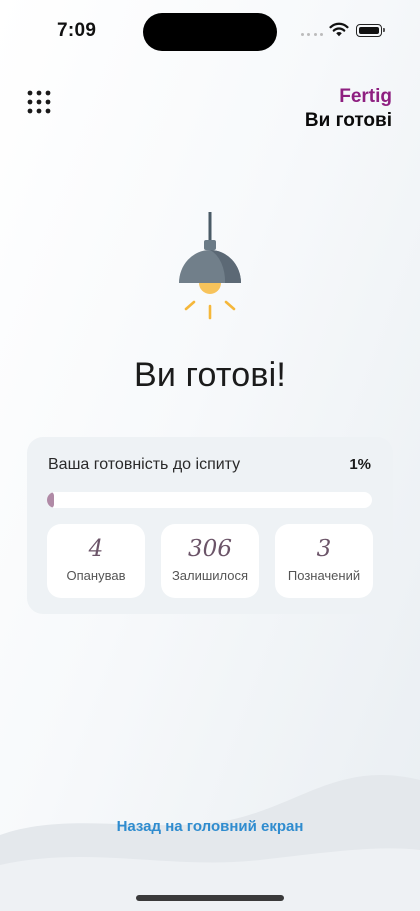 The image size is (420, 911). What do you see at coordinates (210, 898) in the screenshot?
I see `home-indicator` at bounding box center [210, 898].